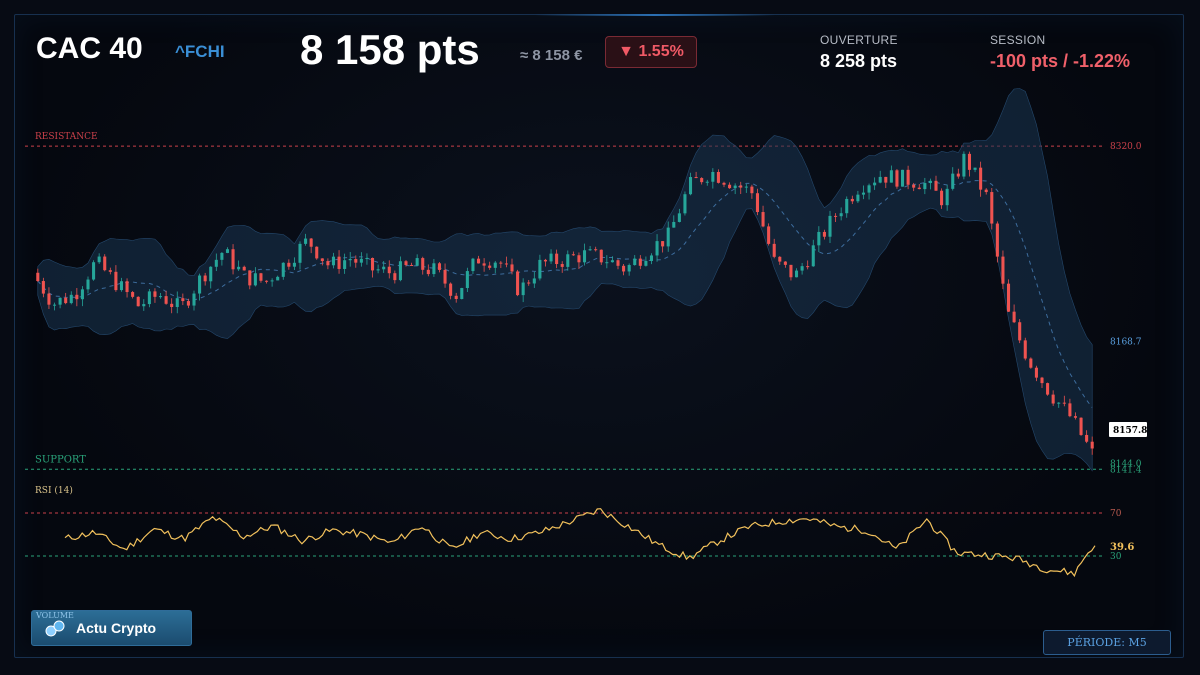 Image resolution: width=1200 pixels, height=675 pixels. I want to click on rsi-70-label: 70, so click(1116, 514).